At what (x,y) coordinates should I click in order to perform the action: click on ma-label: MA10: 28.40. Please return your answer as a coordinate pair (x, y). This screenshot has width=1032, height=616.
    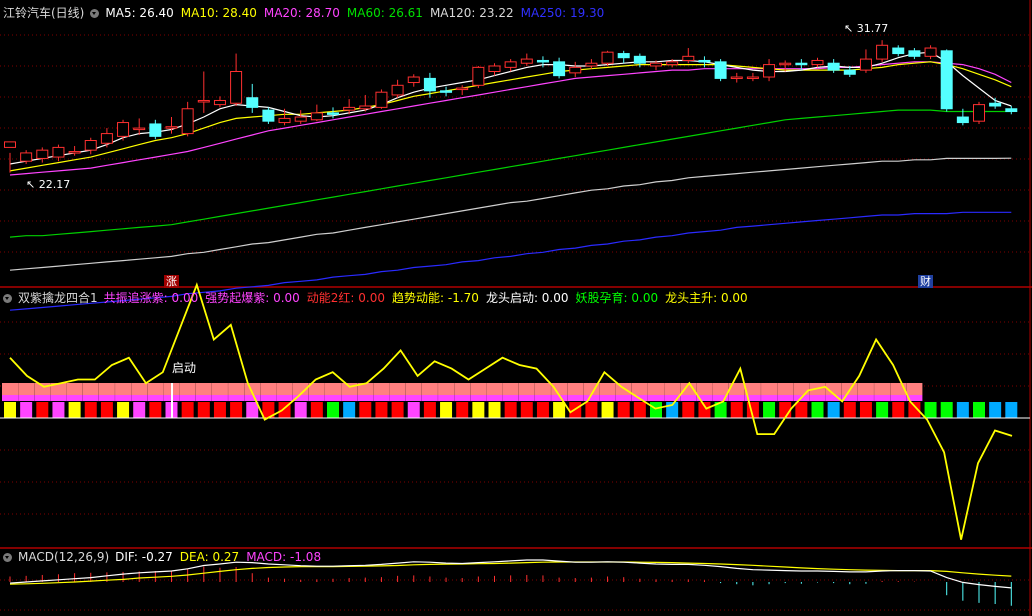
    Looking at the image, I should click on (218, 13).